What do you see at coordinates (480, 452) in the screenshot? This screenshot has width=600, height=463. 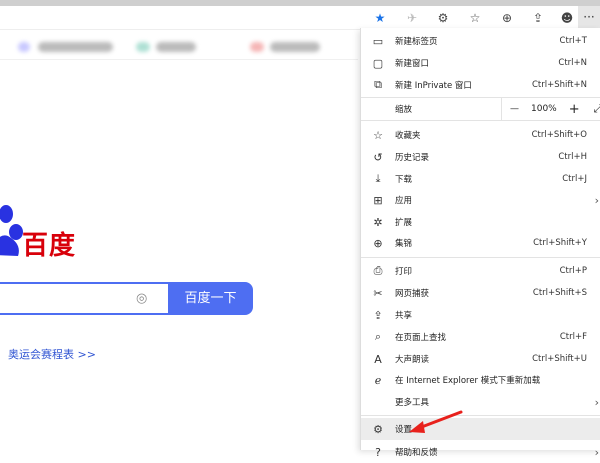 I see `menu-item-help: ? 帮助和反馈 ›` at bounding box center [480, 452].